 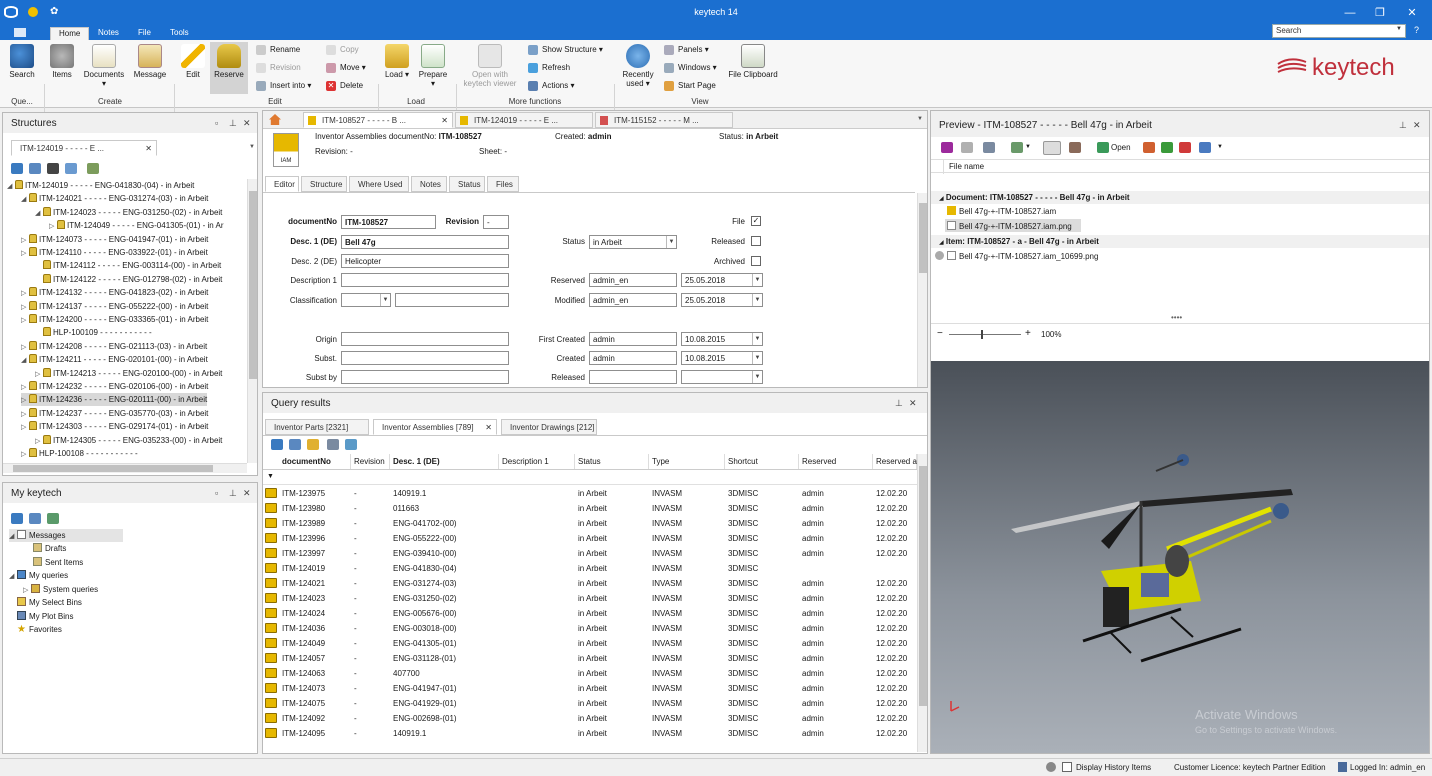 What do you see at coordinates (370, 461) in the screenshot?
I see `column-header: Revision` at bounding box center [370, 461].